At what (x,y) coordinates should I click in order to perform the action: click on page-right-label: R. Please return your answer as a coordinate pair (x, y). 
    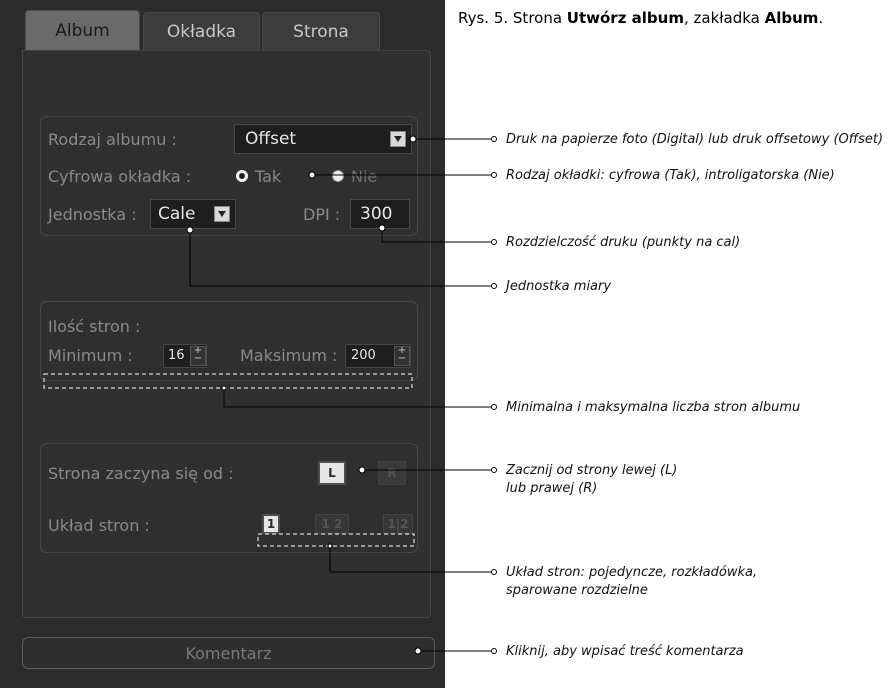
    Looking at the image, I should click on (392, 473).